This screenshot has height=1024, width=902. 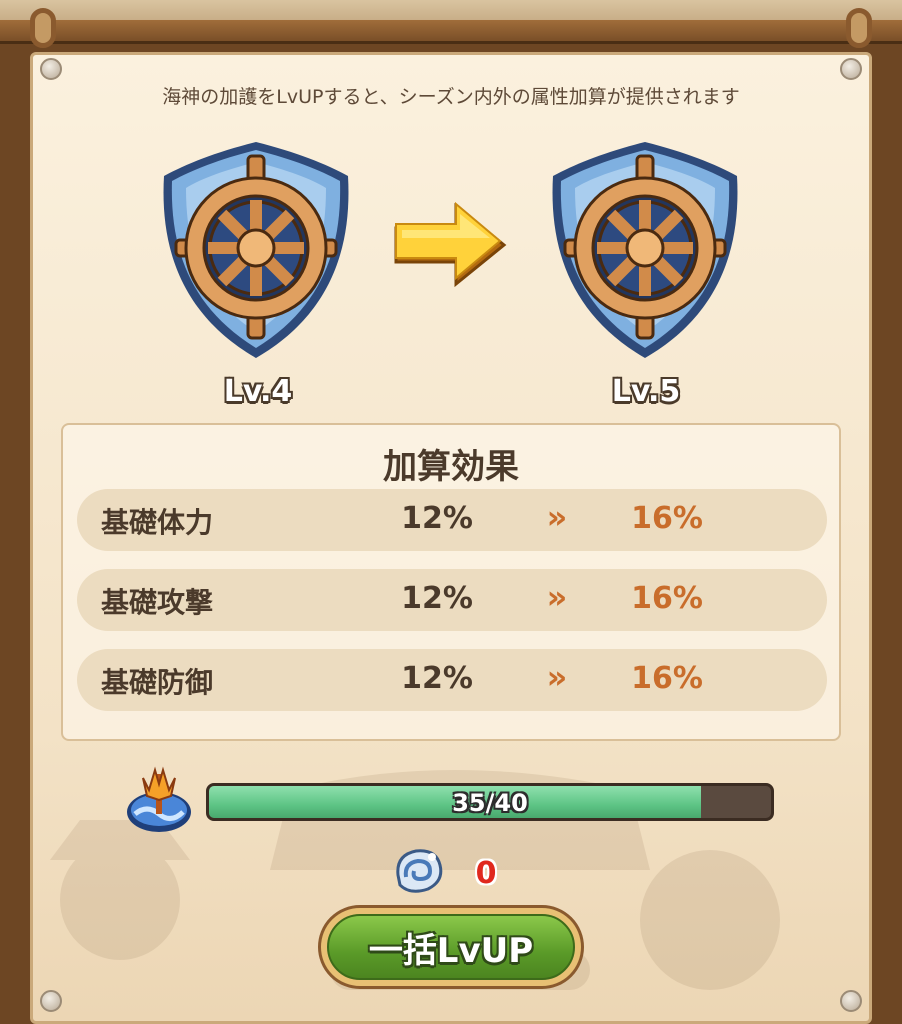 I want to click on effect-row-hp: 基礎体力 12% » 16%, so click(x=452, y=520).